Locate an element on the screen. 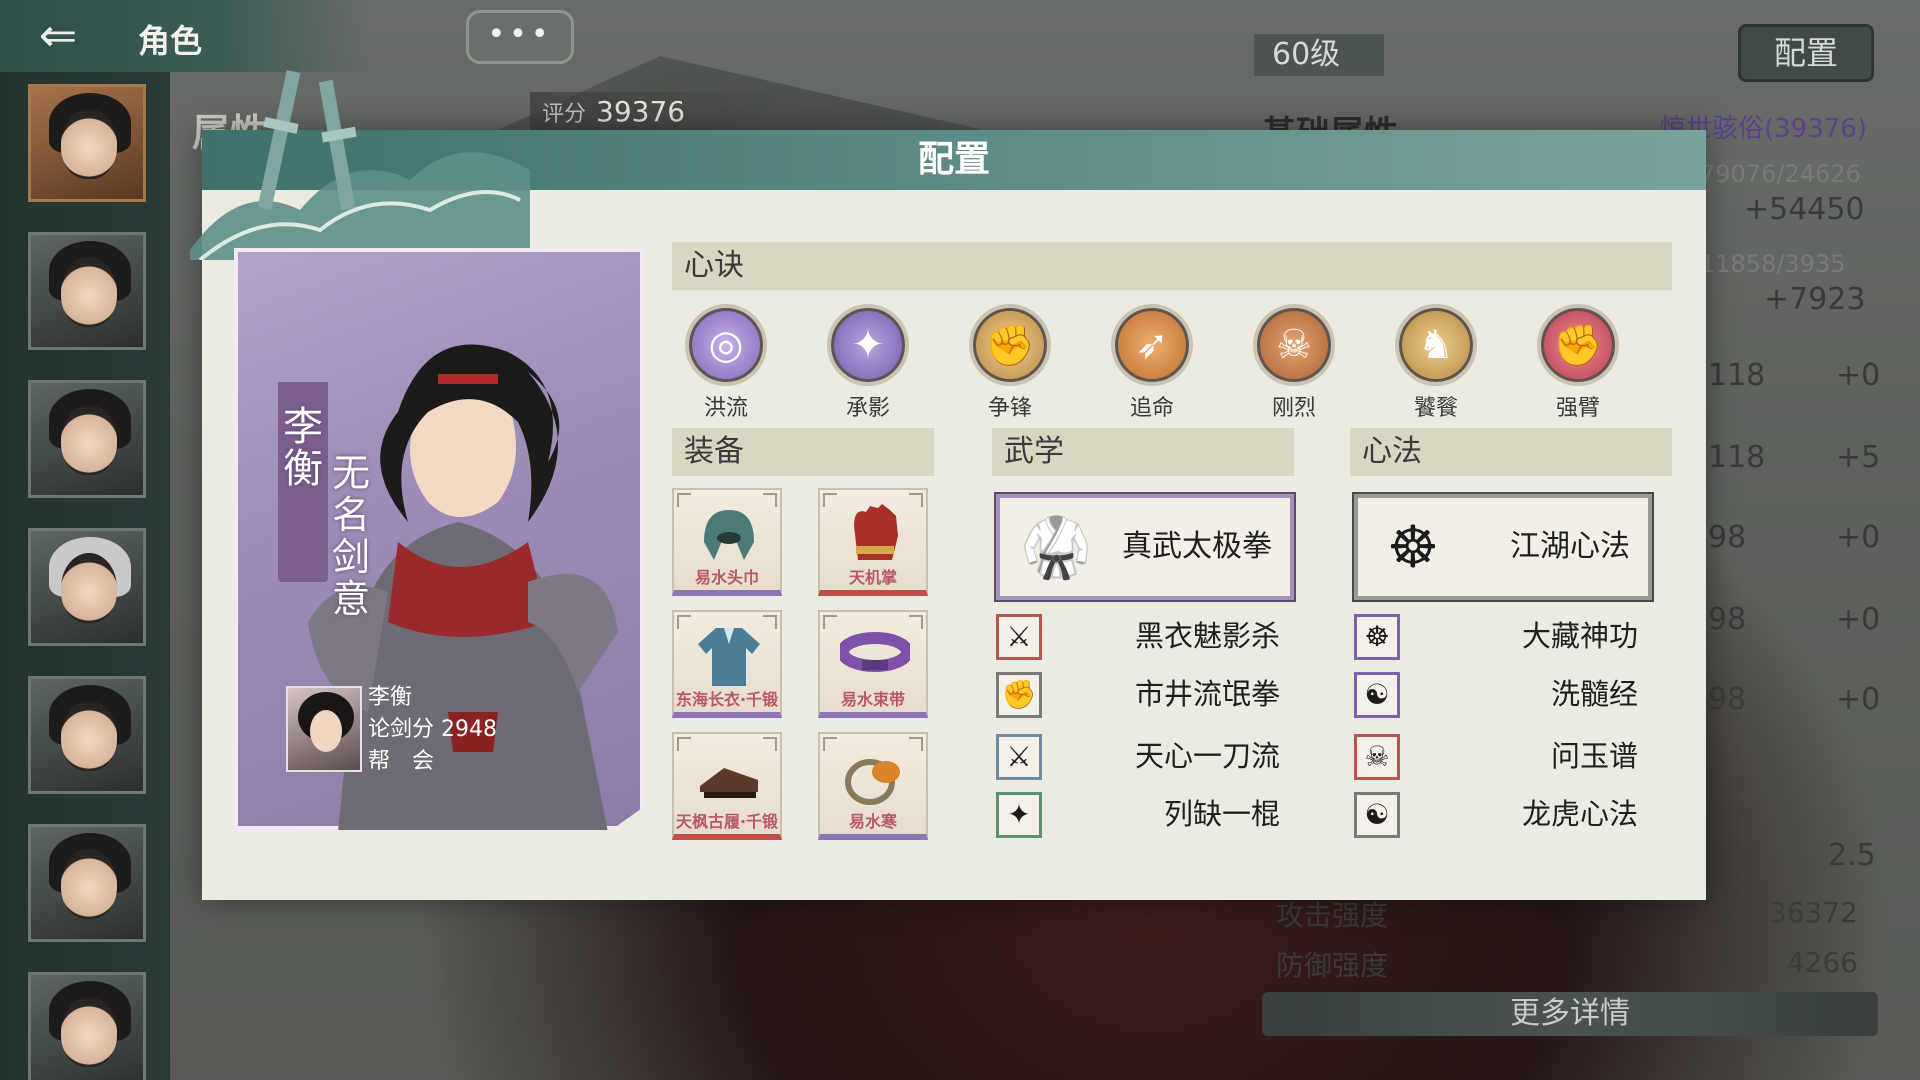 The width and height of the screenshot is (1920, 1080). xinfa-sub-name: 龙虎心法 is located at coordinates (1579, 814).